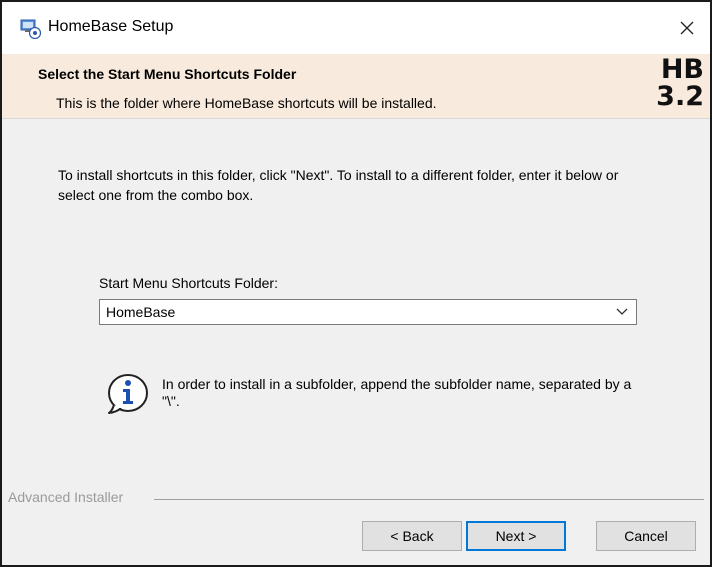  What do you see at coordinates (429, 499) in the screenshot?
I see `footer-divider` at bounding box center [429, 499].